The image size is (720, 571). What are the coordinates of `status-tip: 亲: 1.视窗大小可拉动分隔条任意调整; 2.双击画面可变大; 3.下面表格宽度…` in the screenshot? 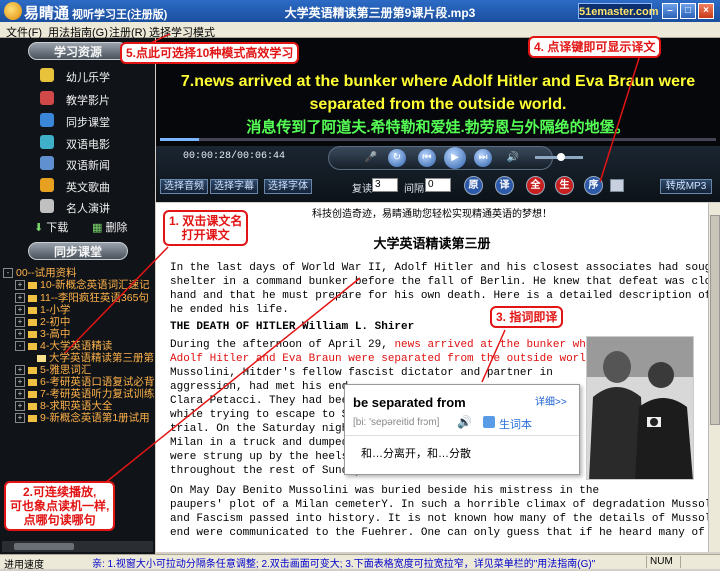 It's located at (344, 564).